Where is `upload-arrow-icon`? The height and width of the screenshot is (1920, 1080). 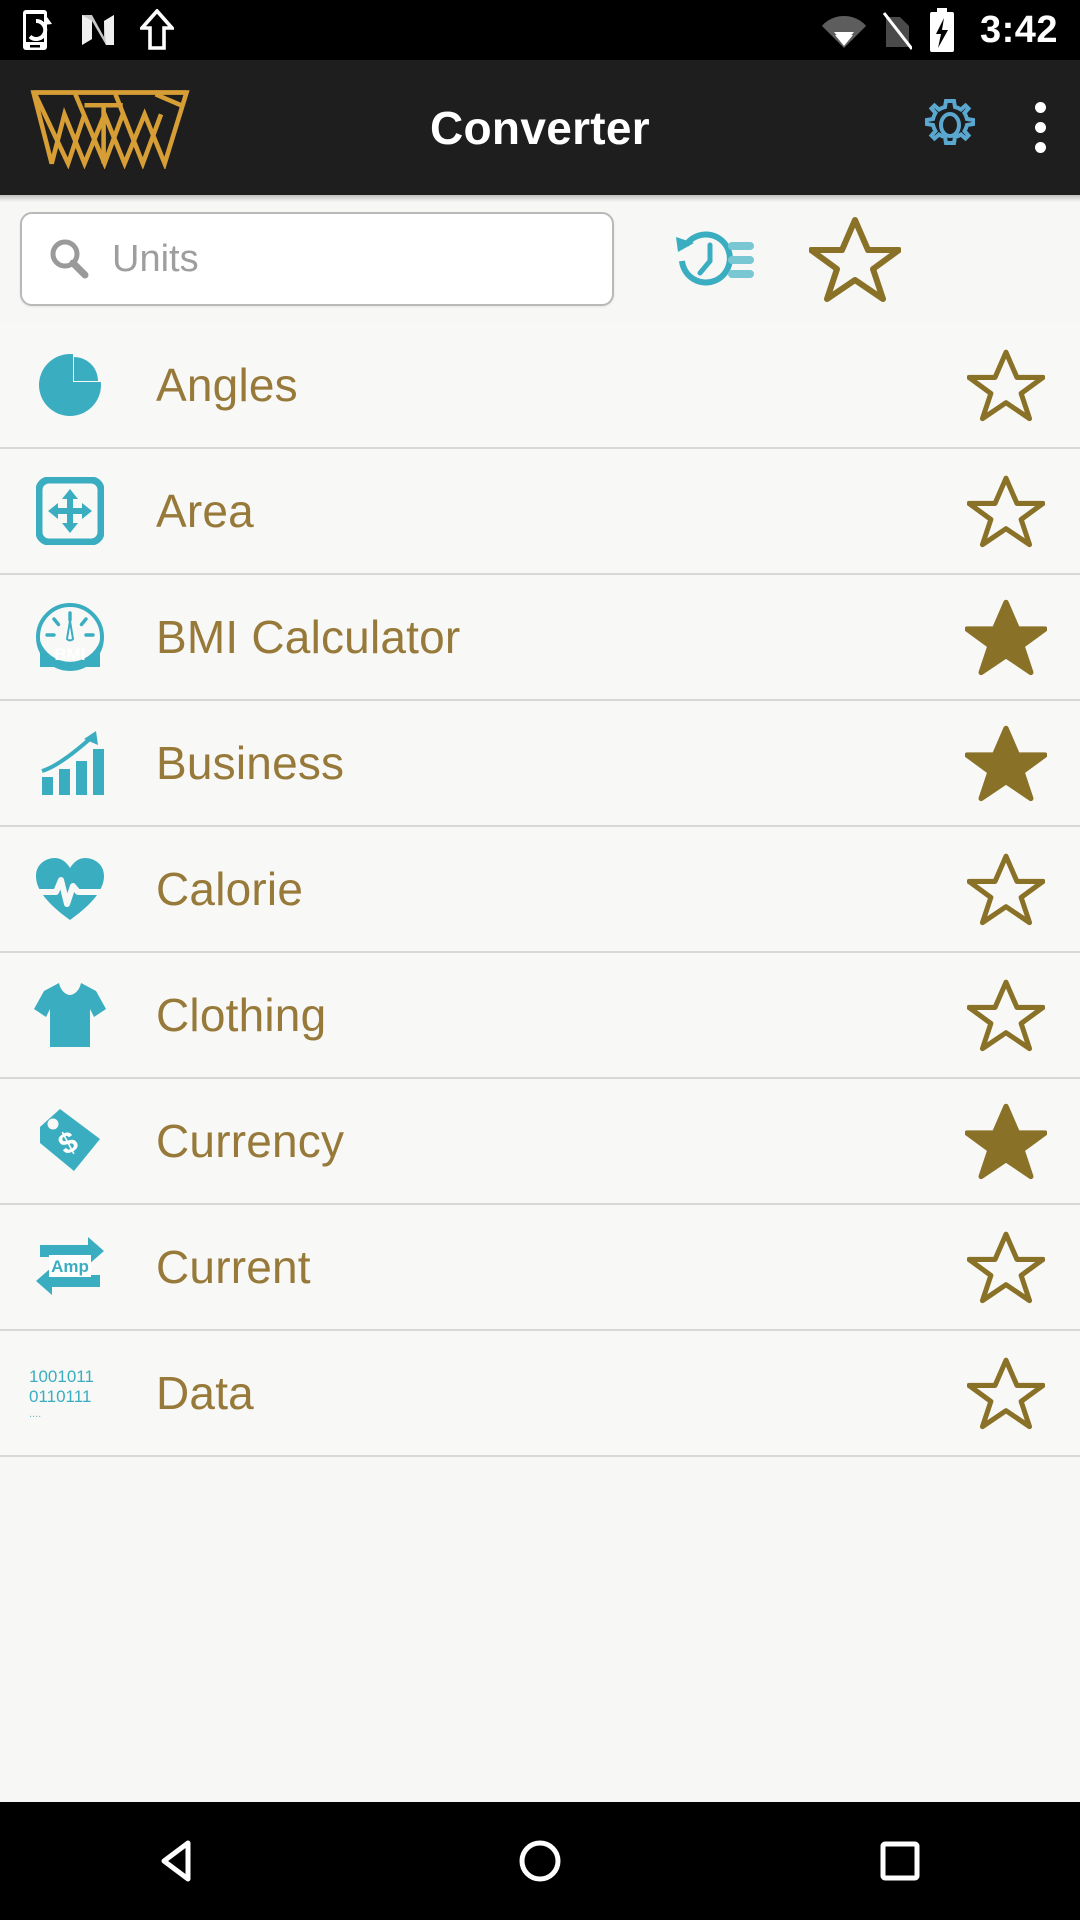
upload-arrow-icon is located at coordinates (157, 29).